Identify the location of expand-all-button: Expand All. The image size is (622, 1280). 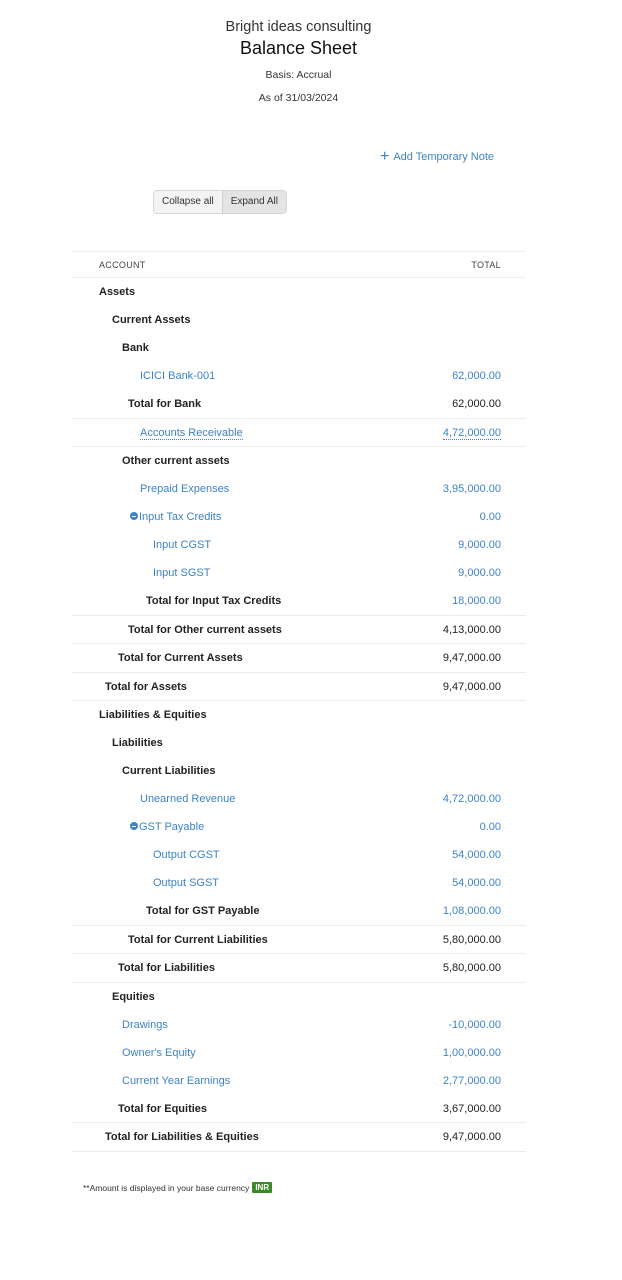
(253, 202).